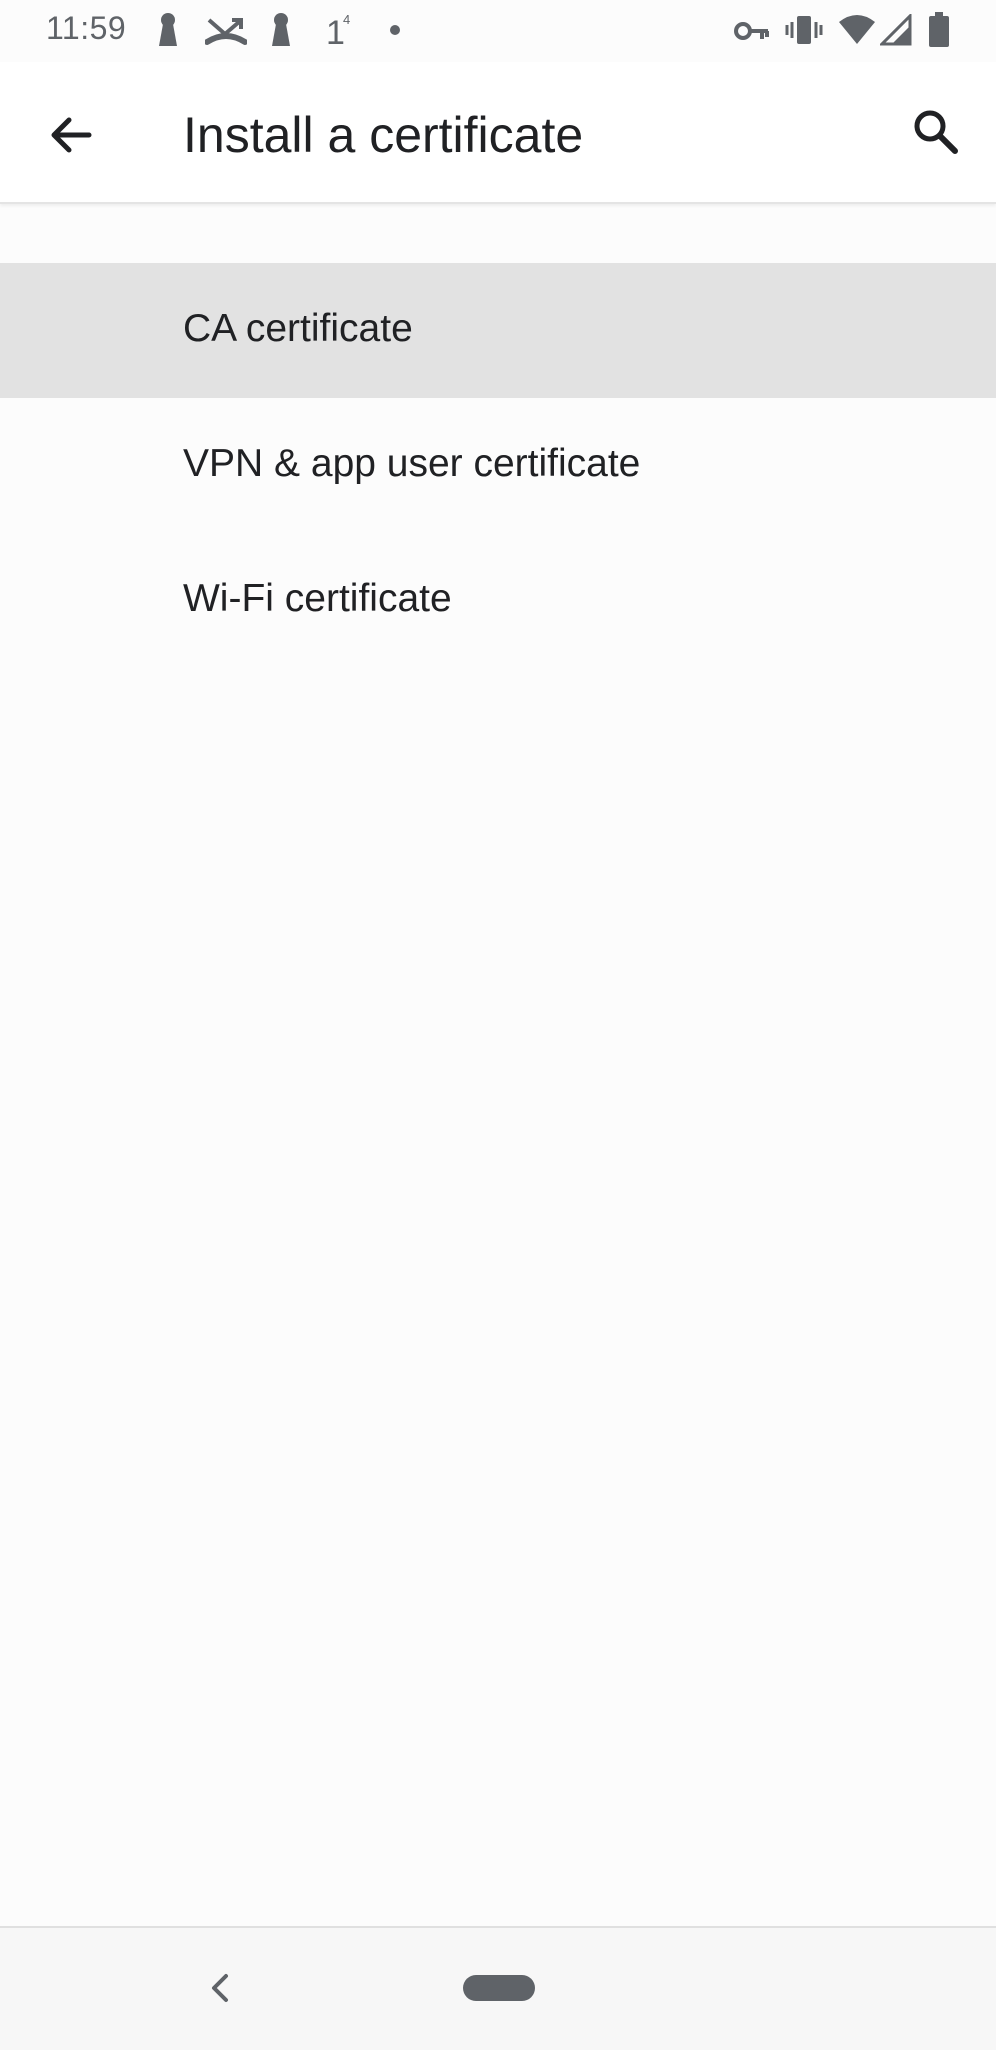 The height and width of the screenshot is (2050, 996). I want to click on signal-icon: 14, so click(341, 29).